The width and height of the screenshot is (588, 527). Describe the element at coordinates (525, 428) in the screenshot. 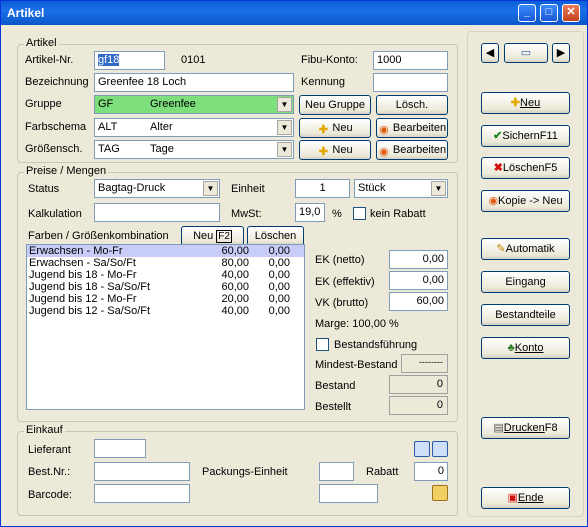

I see `drucken-button: ▤DruckenF8` at that location.